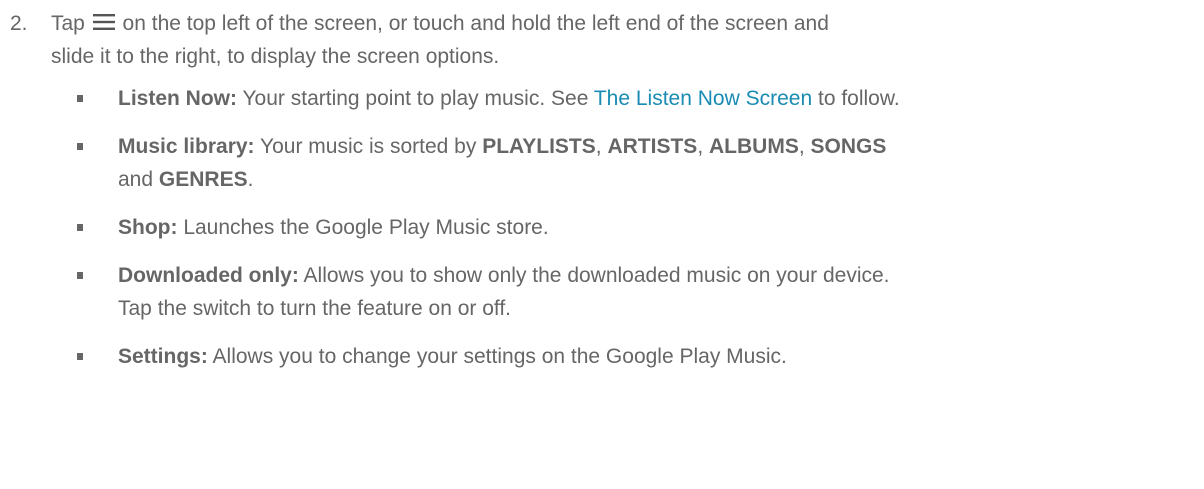  What do you see at coordinates (148, 227) in the screenshot?
I see `term-shop: Shop:` at bounding box center [148, 227].